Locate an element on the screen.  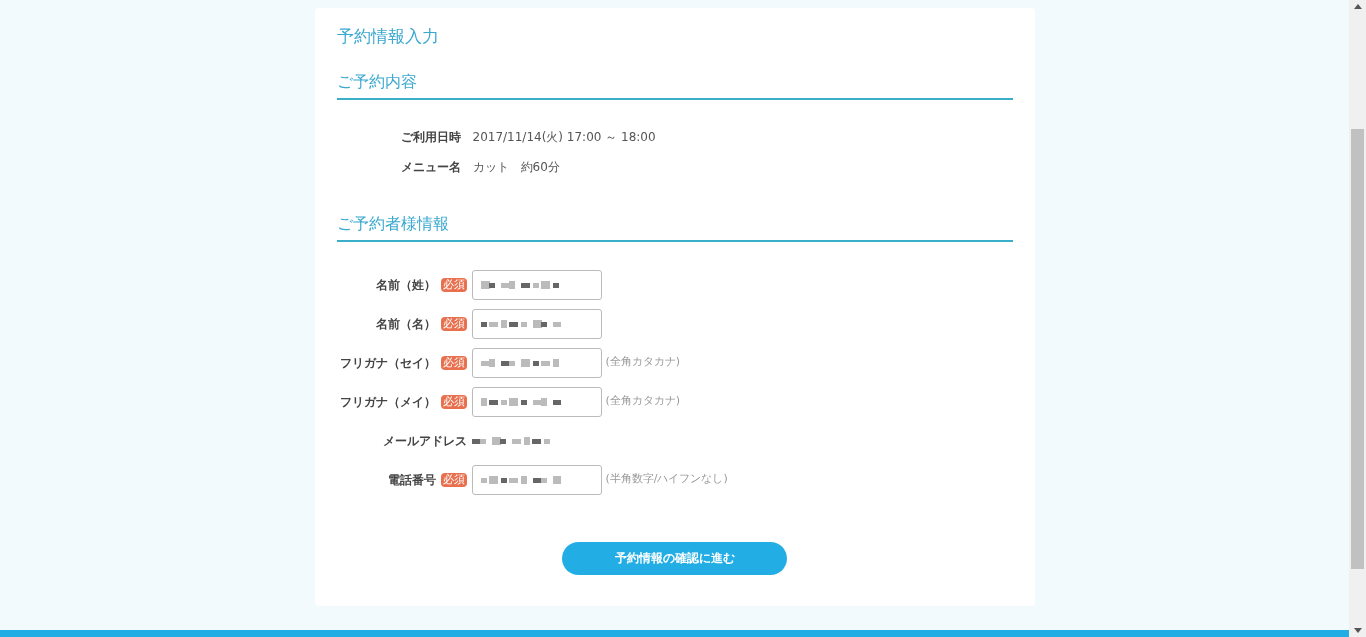
scroll-down-icon is located at coordinates (1357, 630).